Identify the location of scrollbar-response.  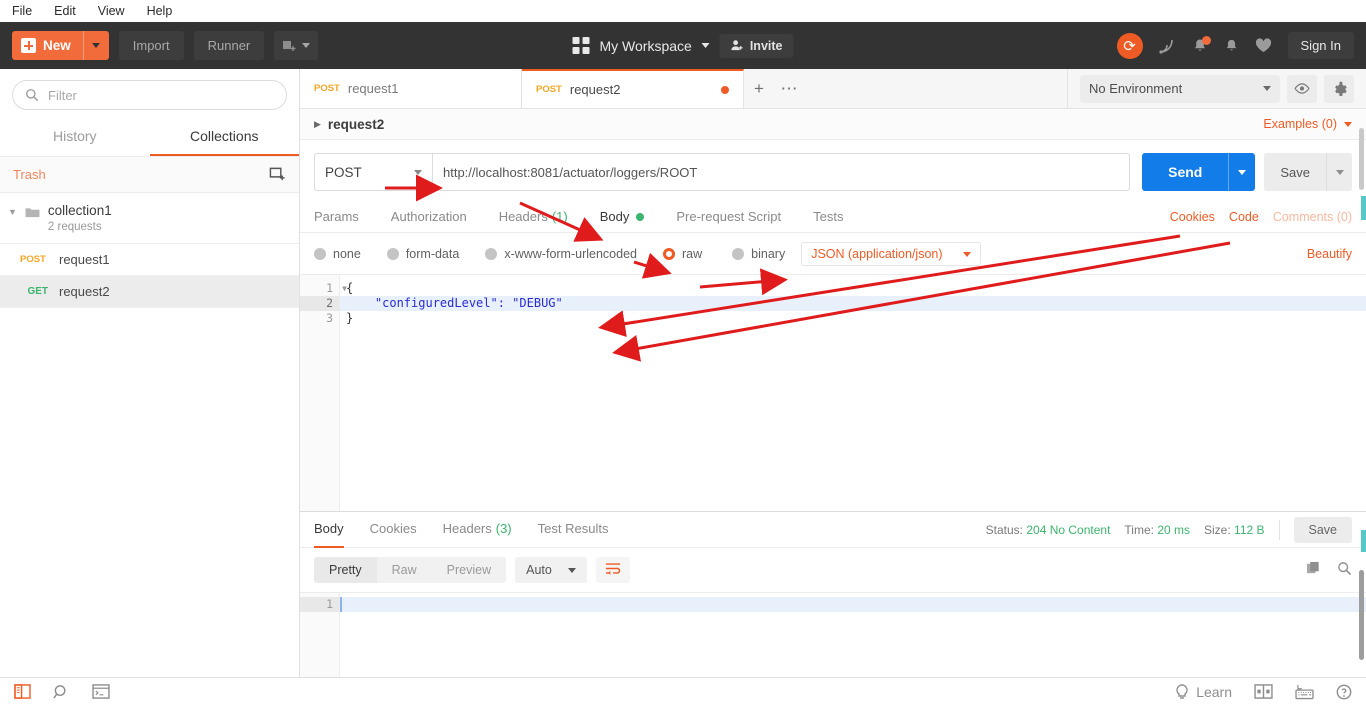
(1361, 615).